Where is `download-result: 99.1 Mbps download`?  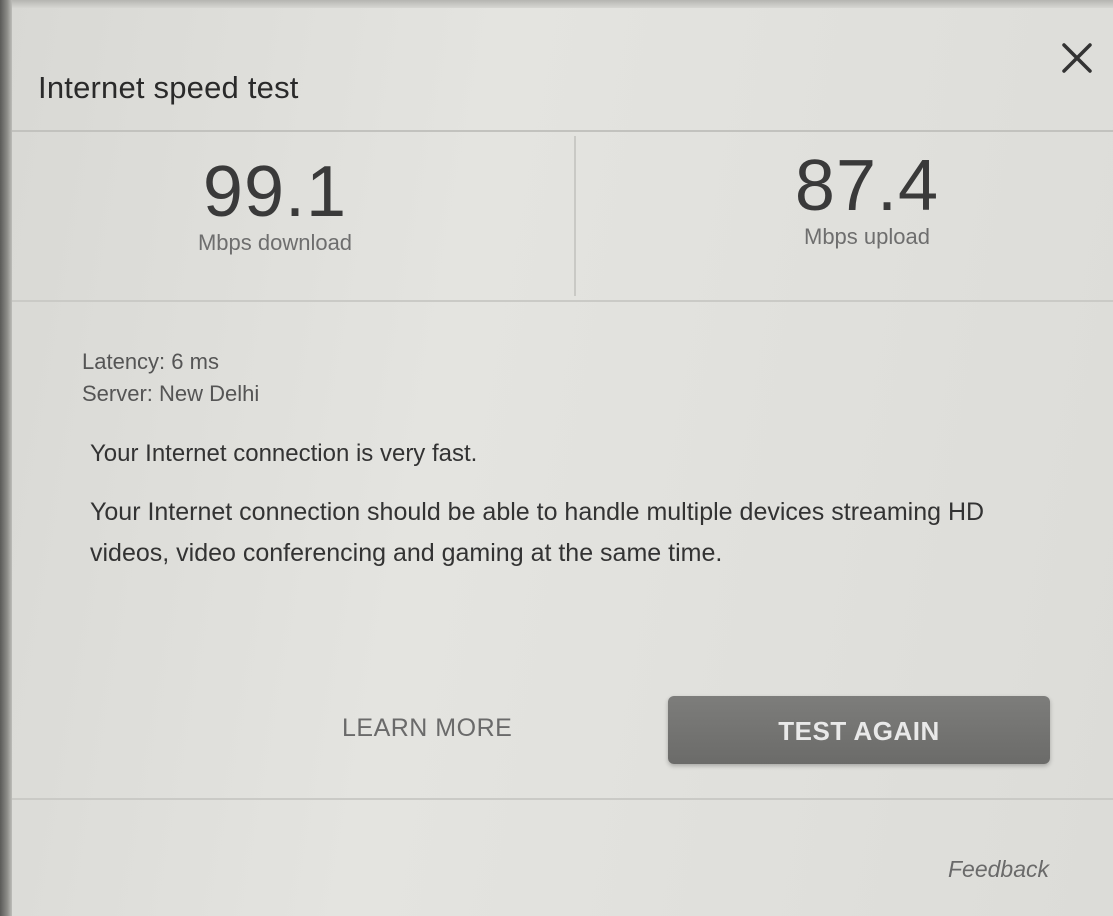
download-result: 99.1 Mbps download is located at coordinates (275, 206).